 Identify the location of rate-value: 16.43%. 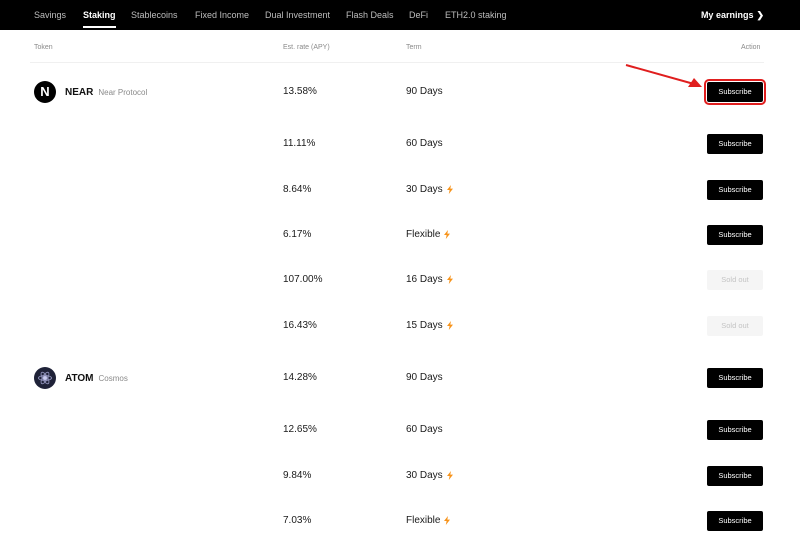
(300, 325).